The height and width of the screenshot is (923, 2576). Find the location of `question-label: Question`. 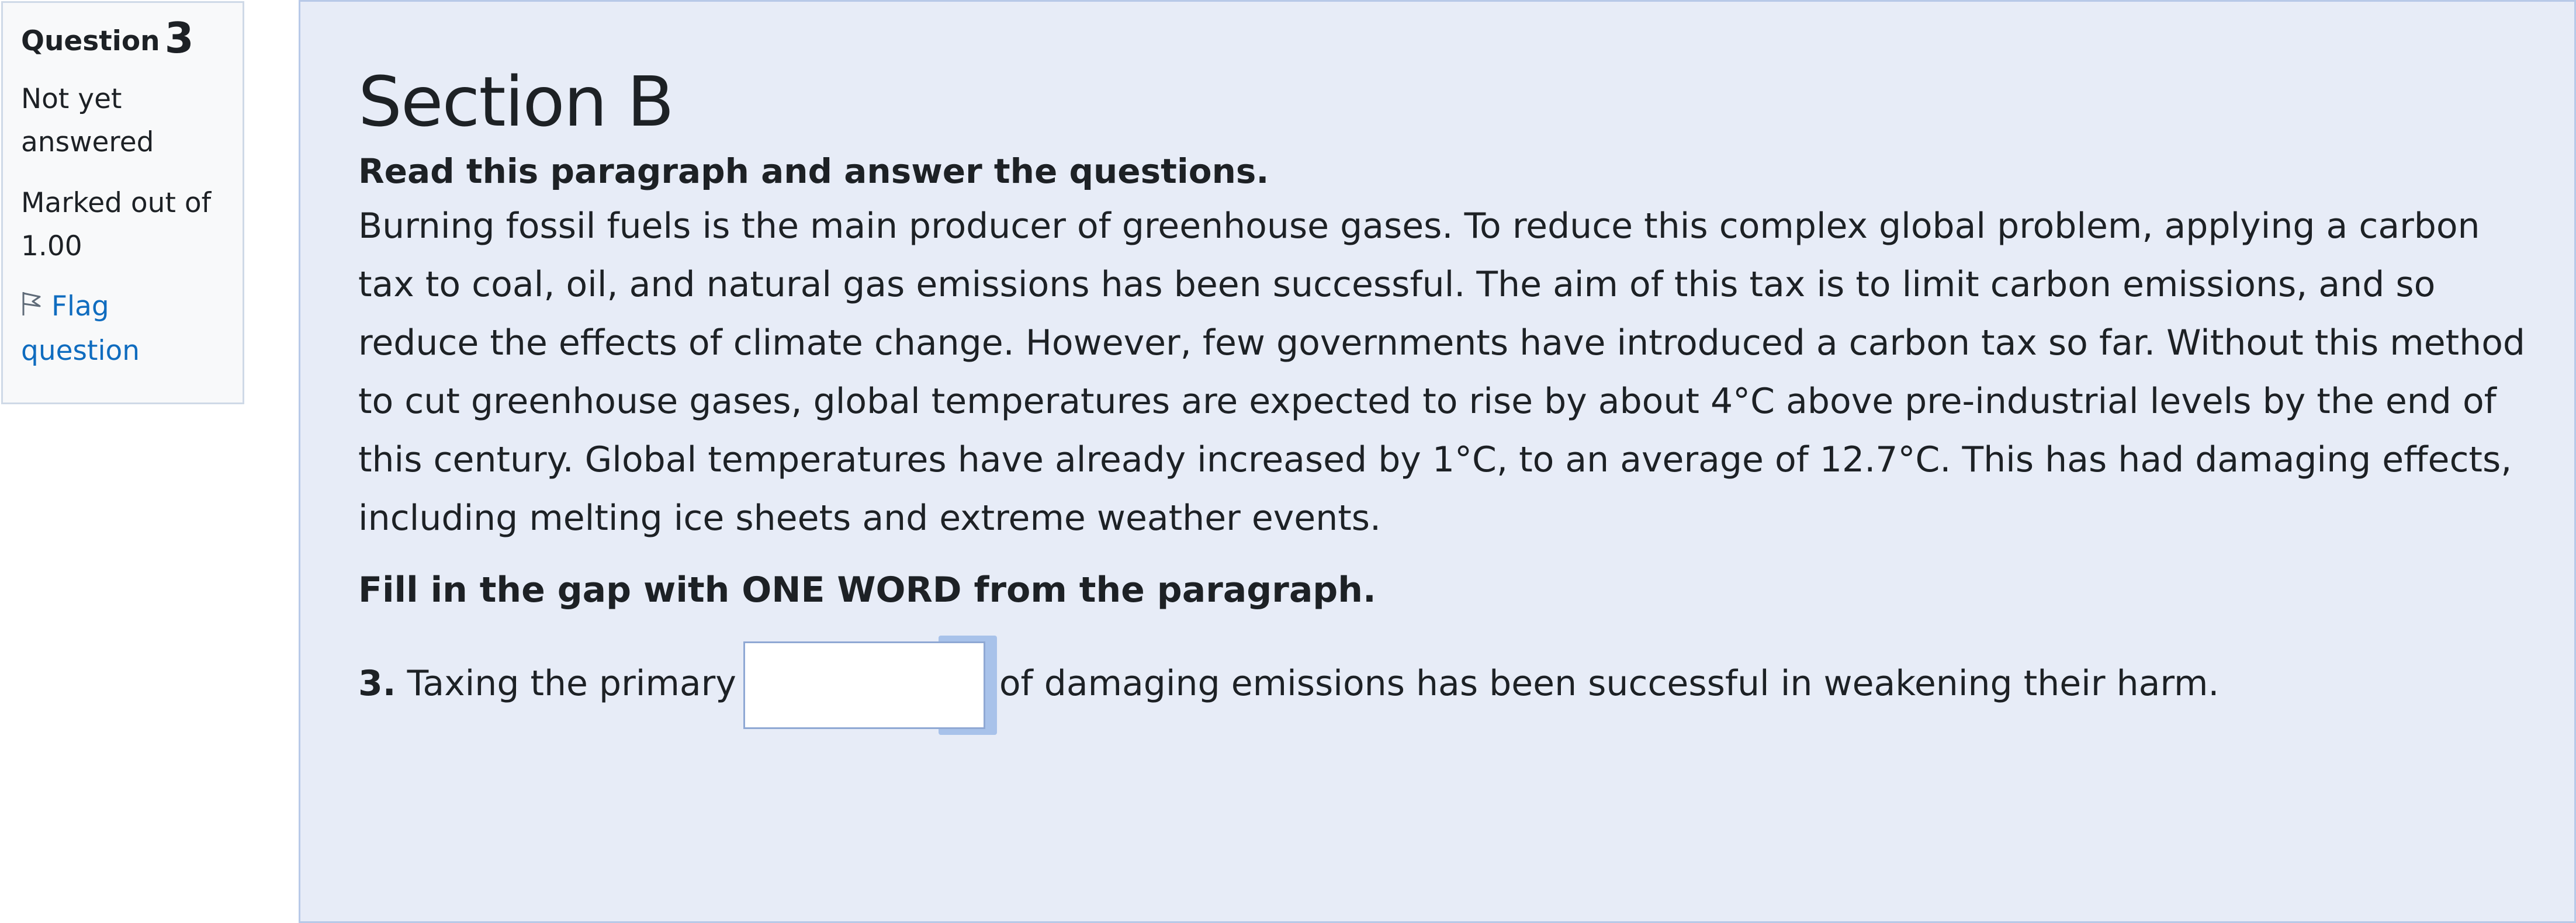

question-label: Question is located at coordinates (91, 41).